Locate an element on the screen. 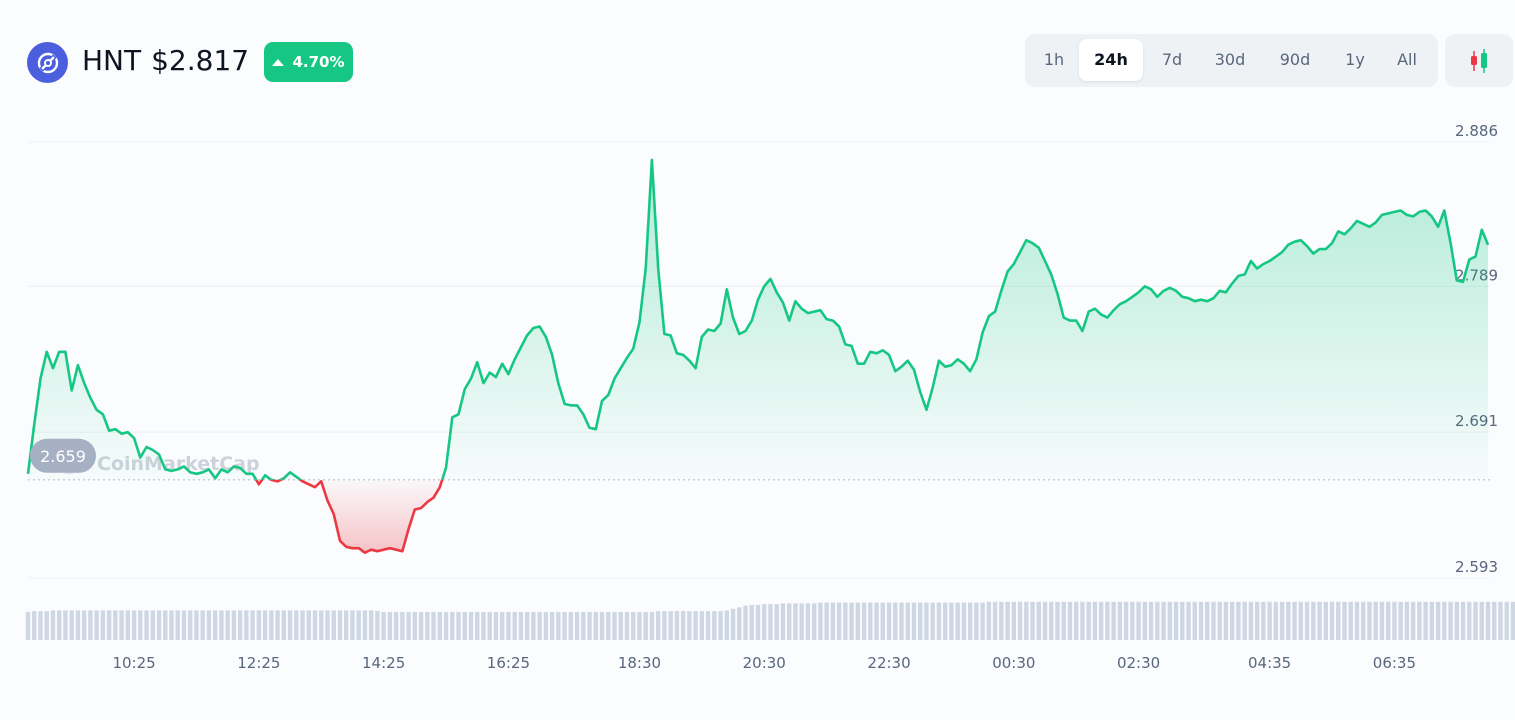 This screenshot has width=1515, height=720. x-tick-label: 20:30 is located at coordinates (764, 663).